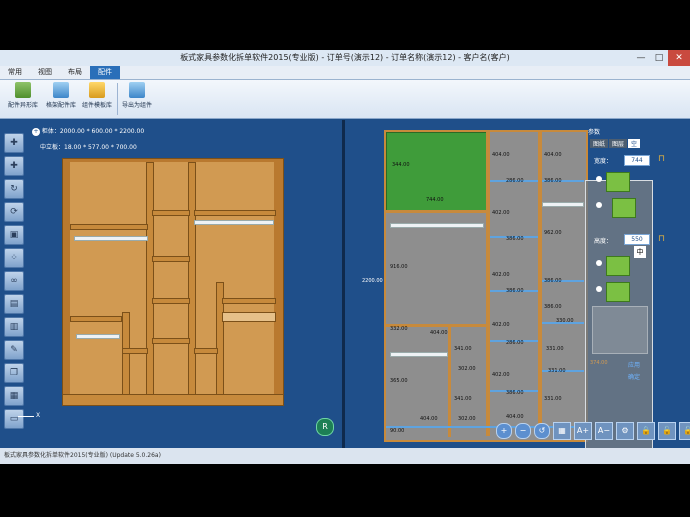  What do you see at coordinates (135, 351) in the screenshot?
I see `shelf-left-small` at bounding box center [135, 351].